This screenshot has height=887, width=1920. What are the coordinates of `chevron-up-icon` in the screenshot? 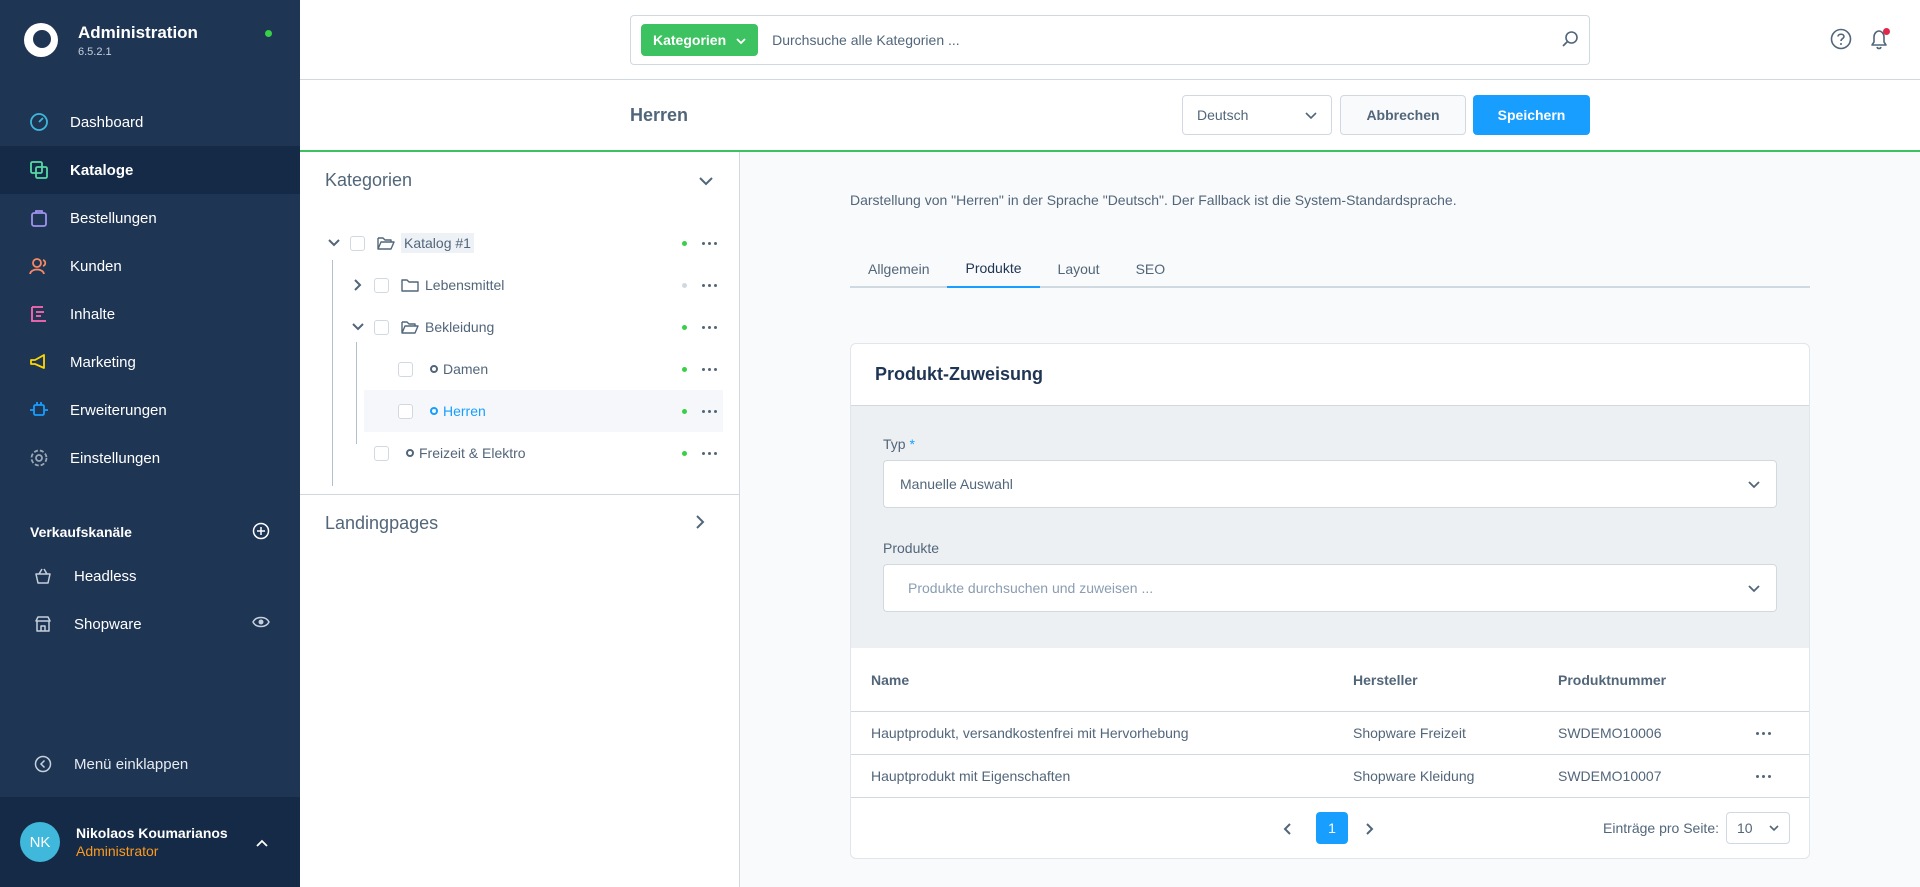 It's located at (262, 842).